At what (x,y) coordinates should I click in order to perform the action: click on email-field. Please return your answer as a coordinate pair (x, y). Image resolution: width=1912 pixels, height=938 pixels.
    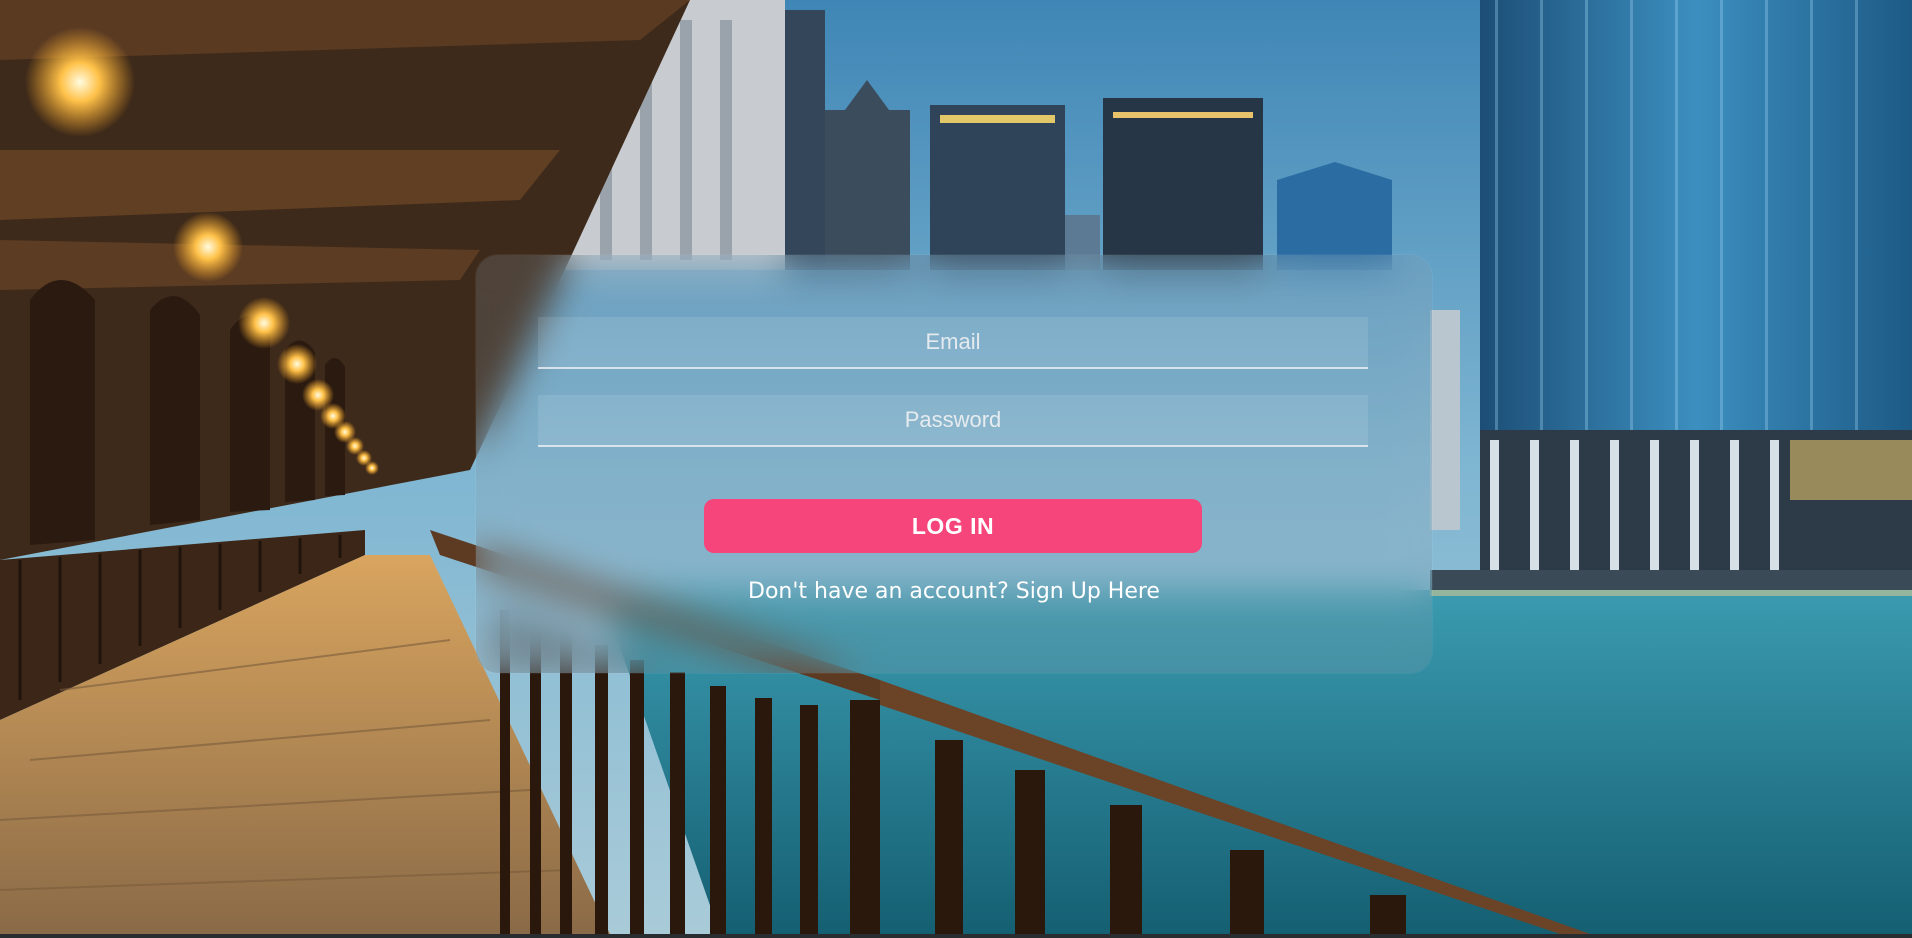
    Looking at the image, I should click on (953, 343).